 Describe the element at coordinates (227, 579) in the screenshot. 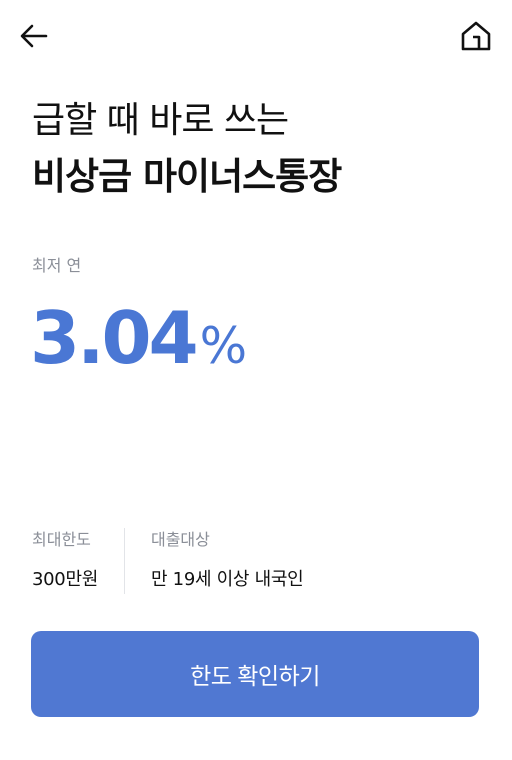

I see `target-value: 만 19세 이상 내국인` at that location.